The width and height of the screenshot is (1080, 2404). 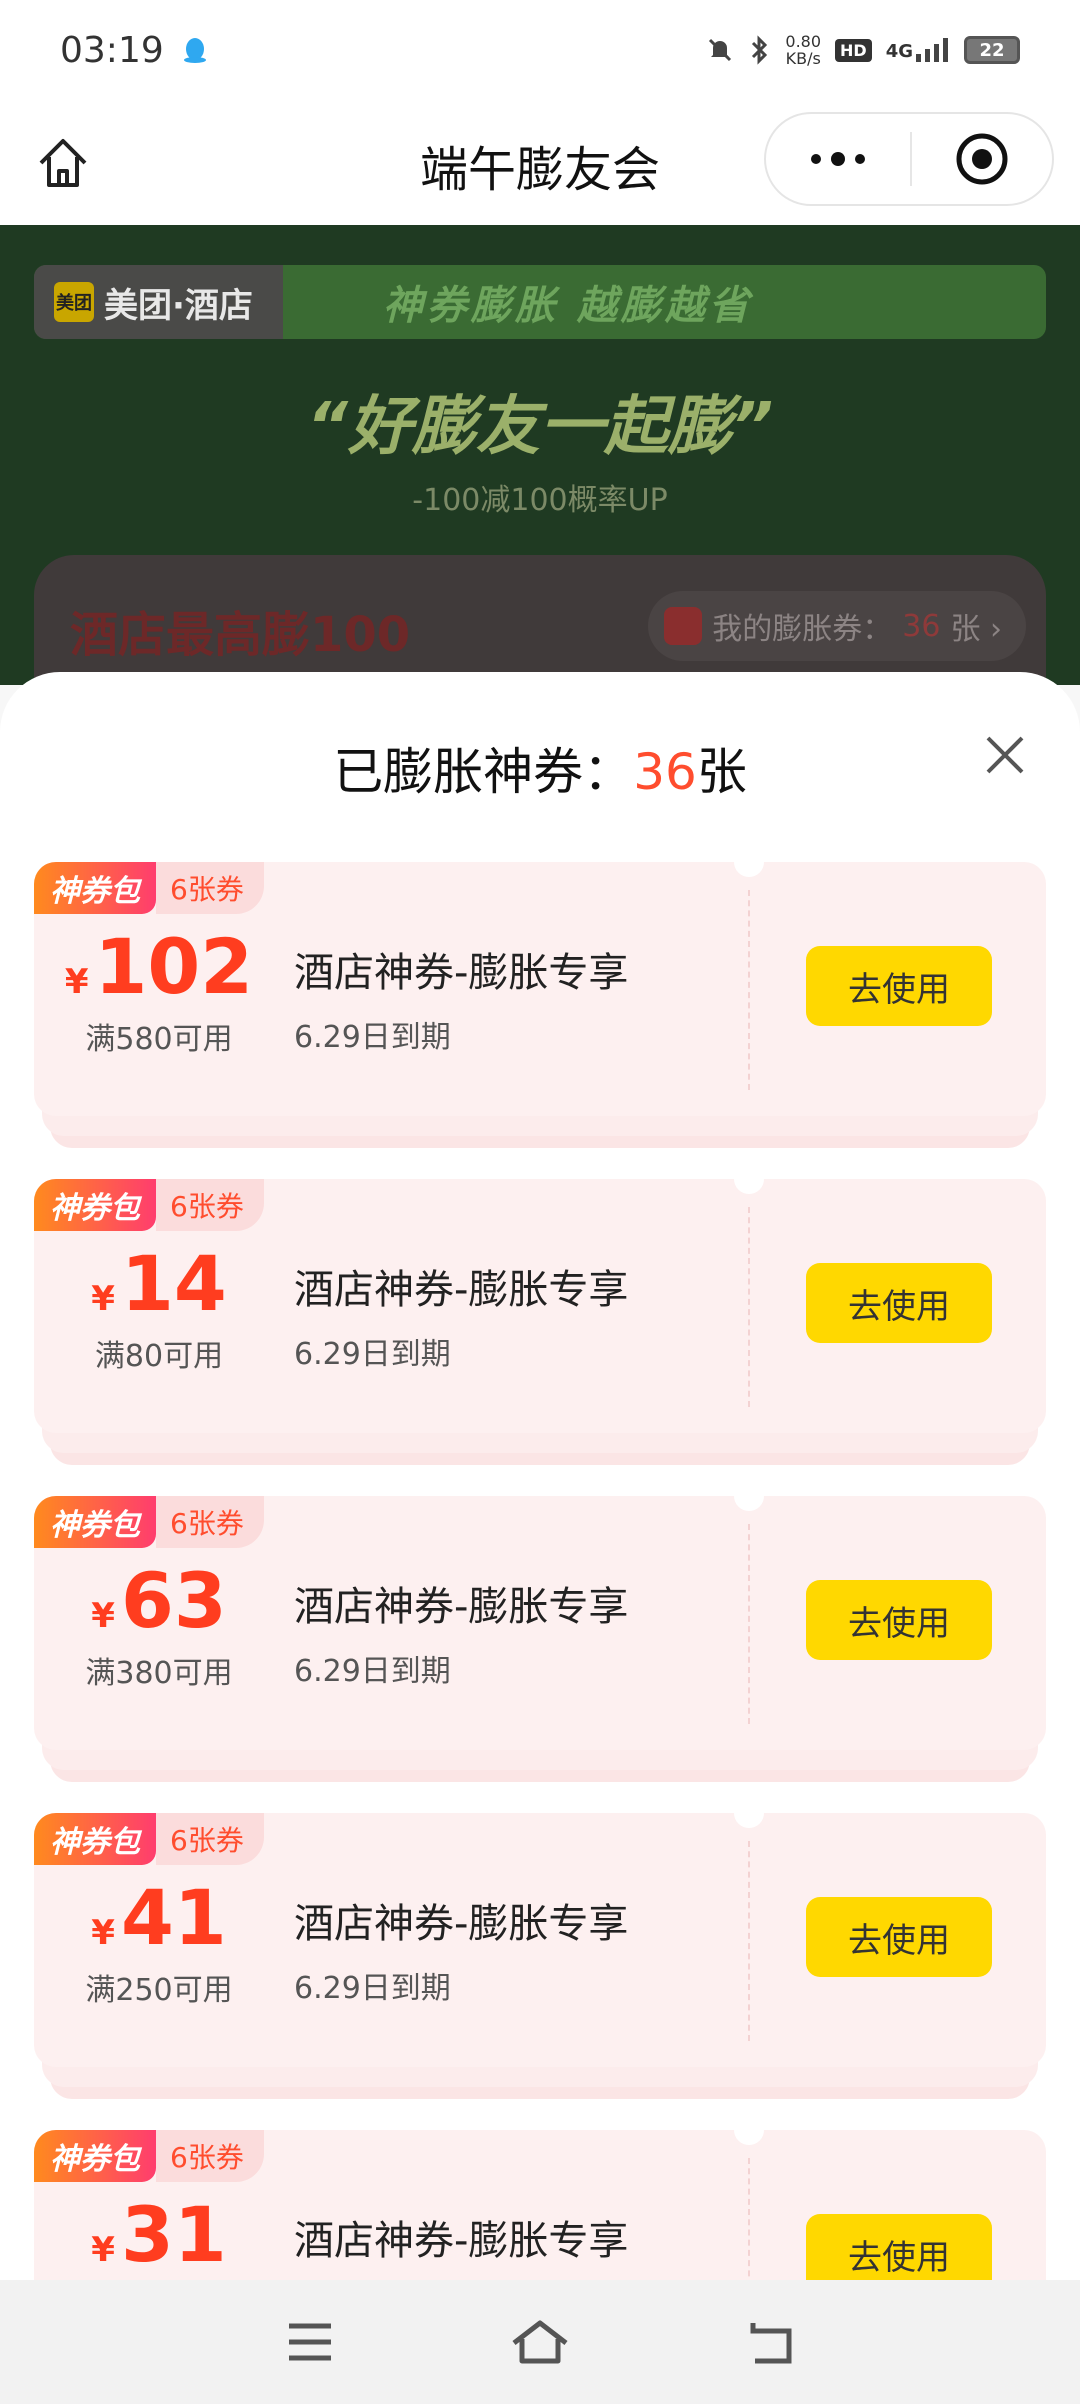 What do you see at coordinates (310, 2342) in the screenshot?
I see `menu-button` at bounding box center [310, 2342].